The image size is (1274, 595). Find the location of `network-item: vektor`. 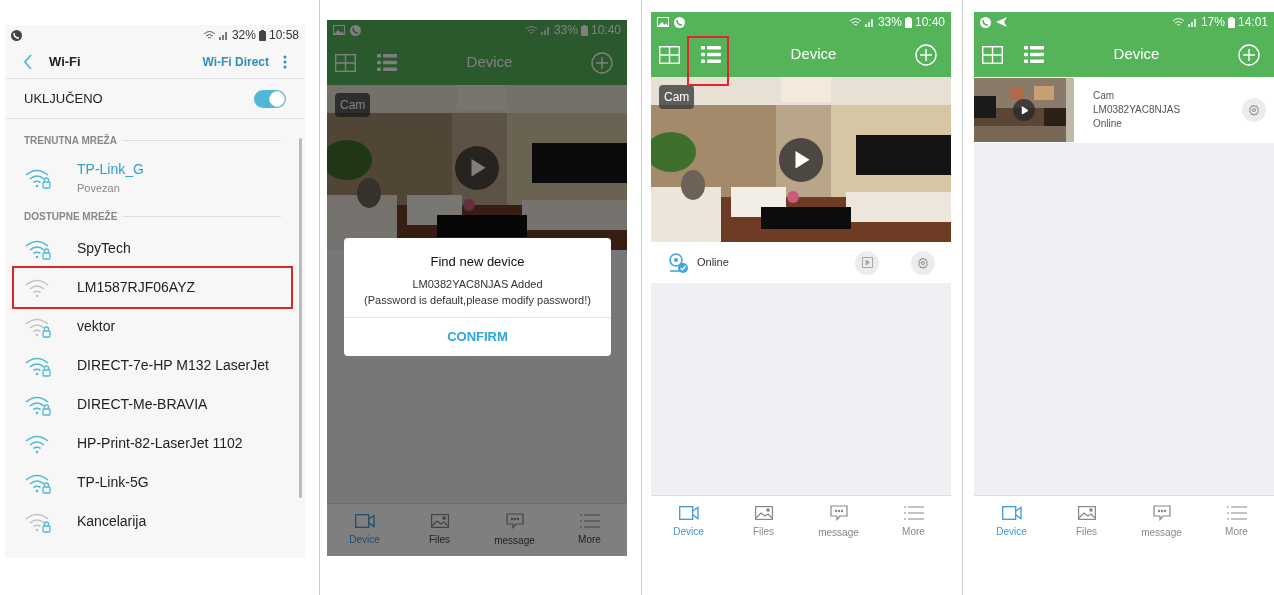

network-item: vektor is located at coordinates (152, 326).